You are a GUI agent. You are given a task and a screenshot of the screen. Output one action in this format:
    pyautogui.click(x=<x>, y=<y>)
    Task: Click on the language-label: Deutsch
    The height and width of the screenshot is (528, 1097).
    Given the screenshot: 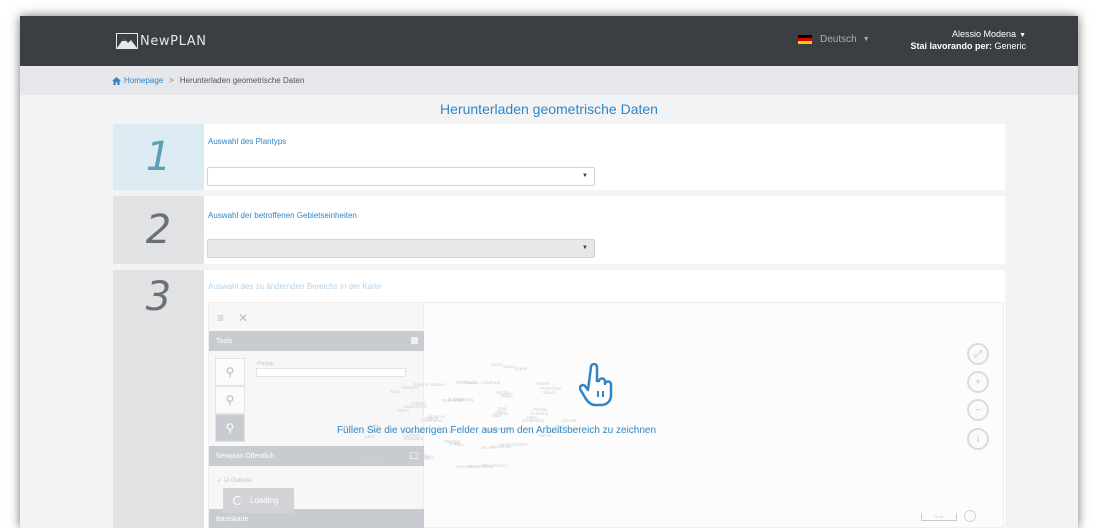 What is the action you would take?
    pyautogui.click(x=838, y=39)
    